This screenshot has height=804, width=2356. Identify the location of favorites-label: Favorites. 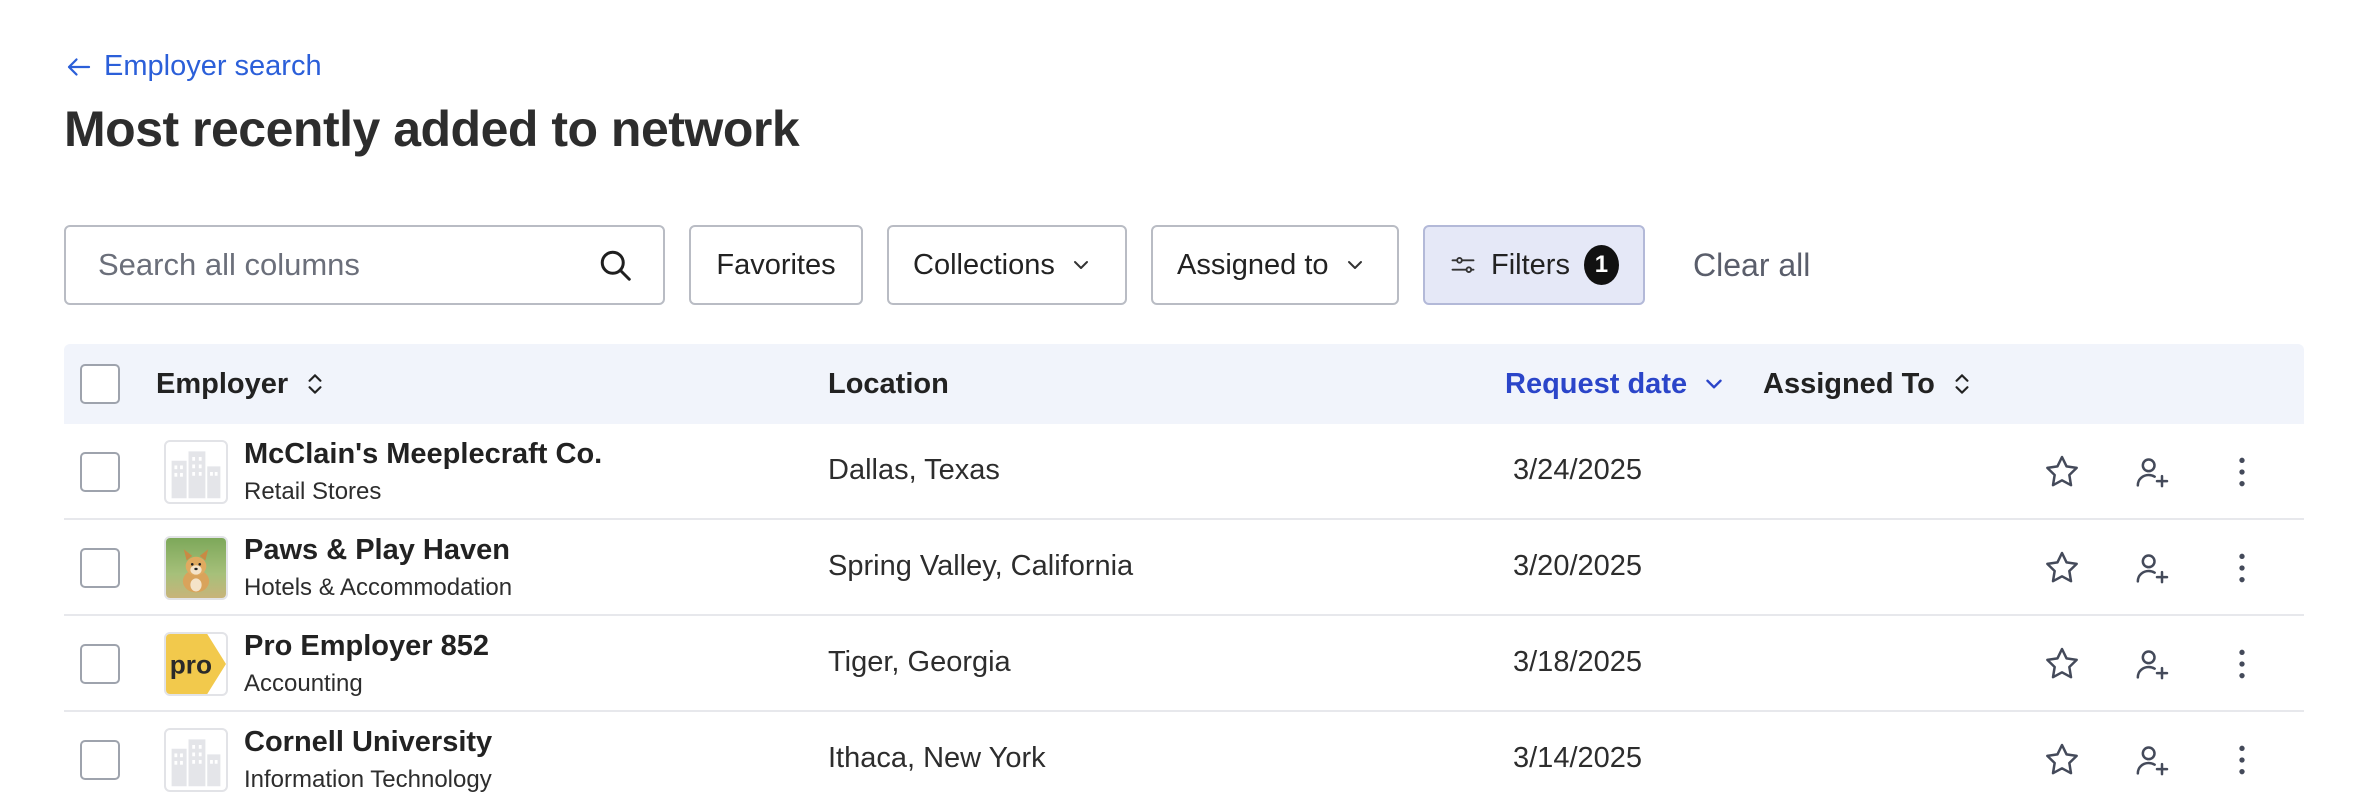
(776, 264).